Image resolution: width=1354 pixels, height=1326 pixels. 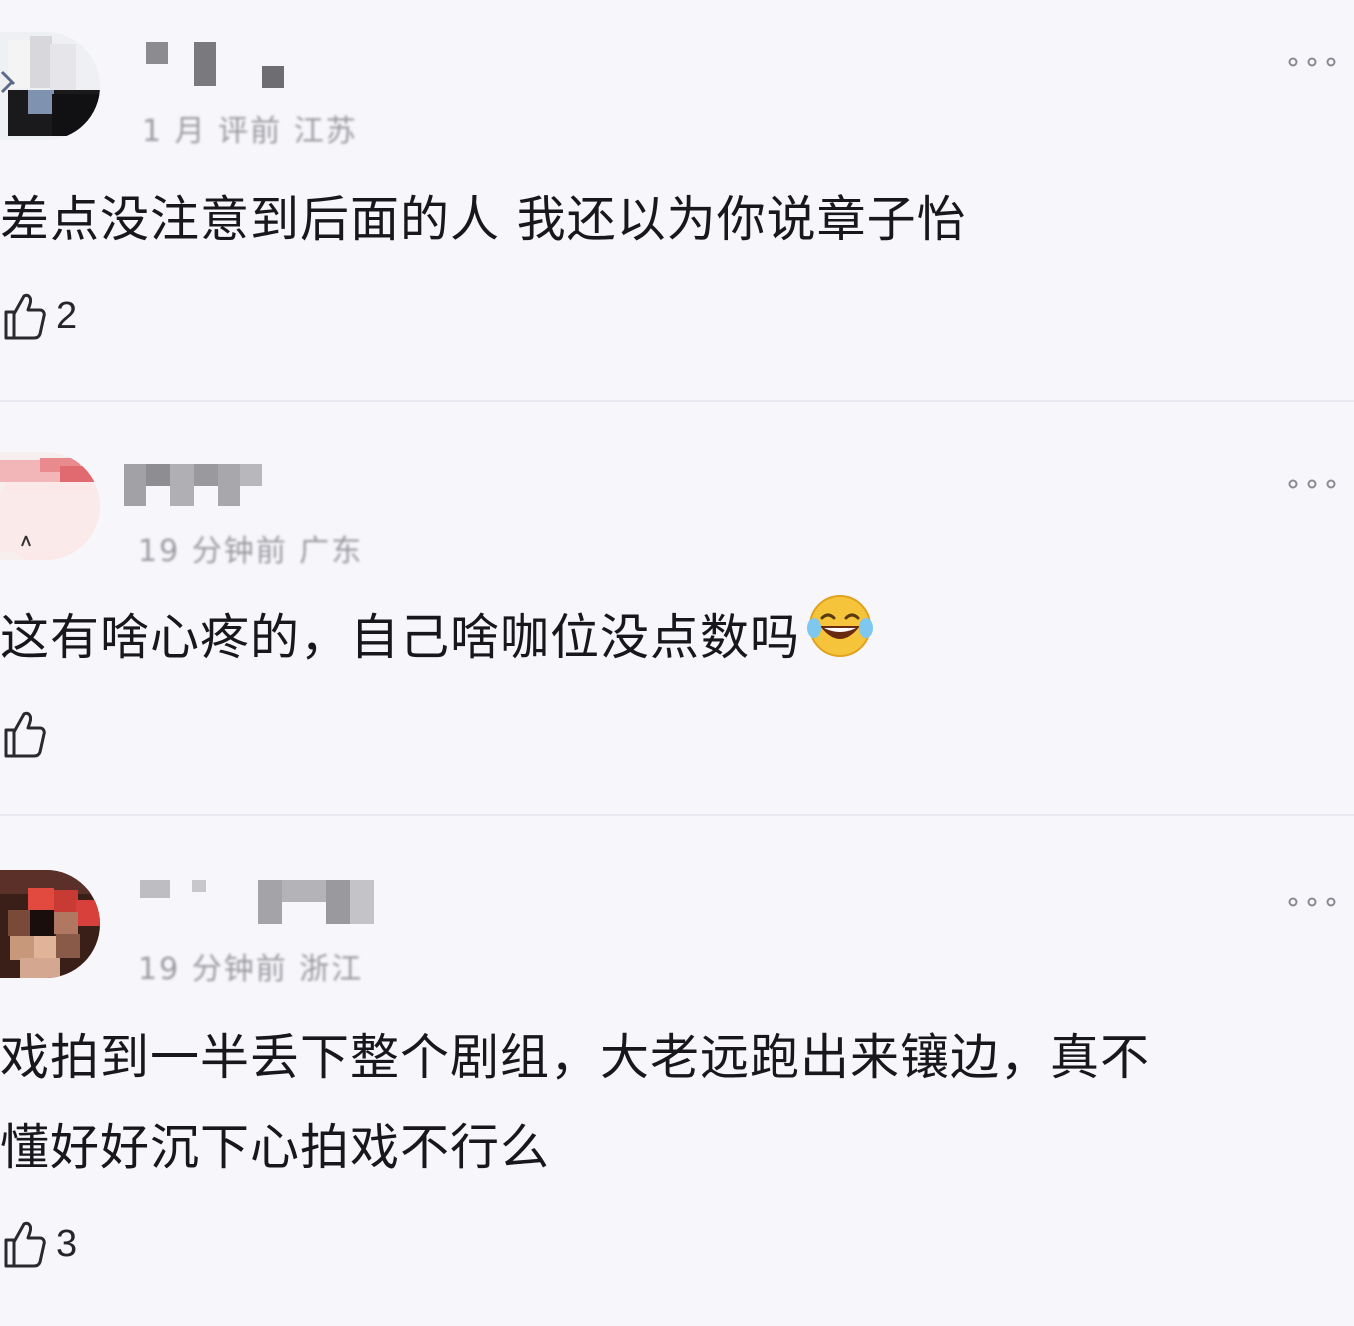 I want to click on comment-meta: 19 分钟前 浙江, so click(x=251, y=969).